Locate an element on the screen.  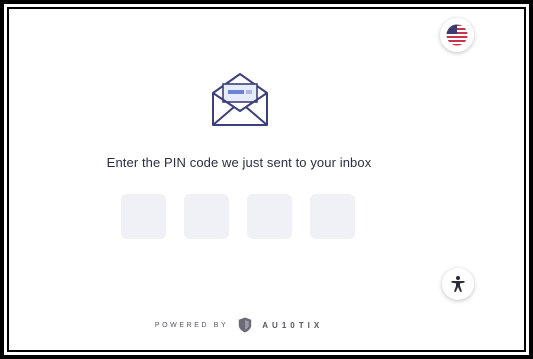
powered-by-footer: POWERED BY AU10TIX is located at coordinates (239, 325).